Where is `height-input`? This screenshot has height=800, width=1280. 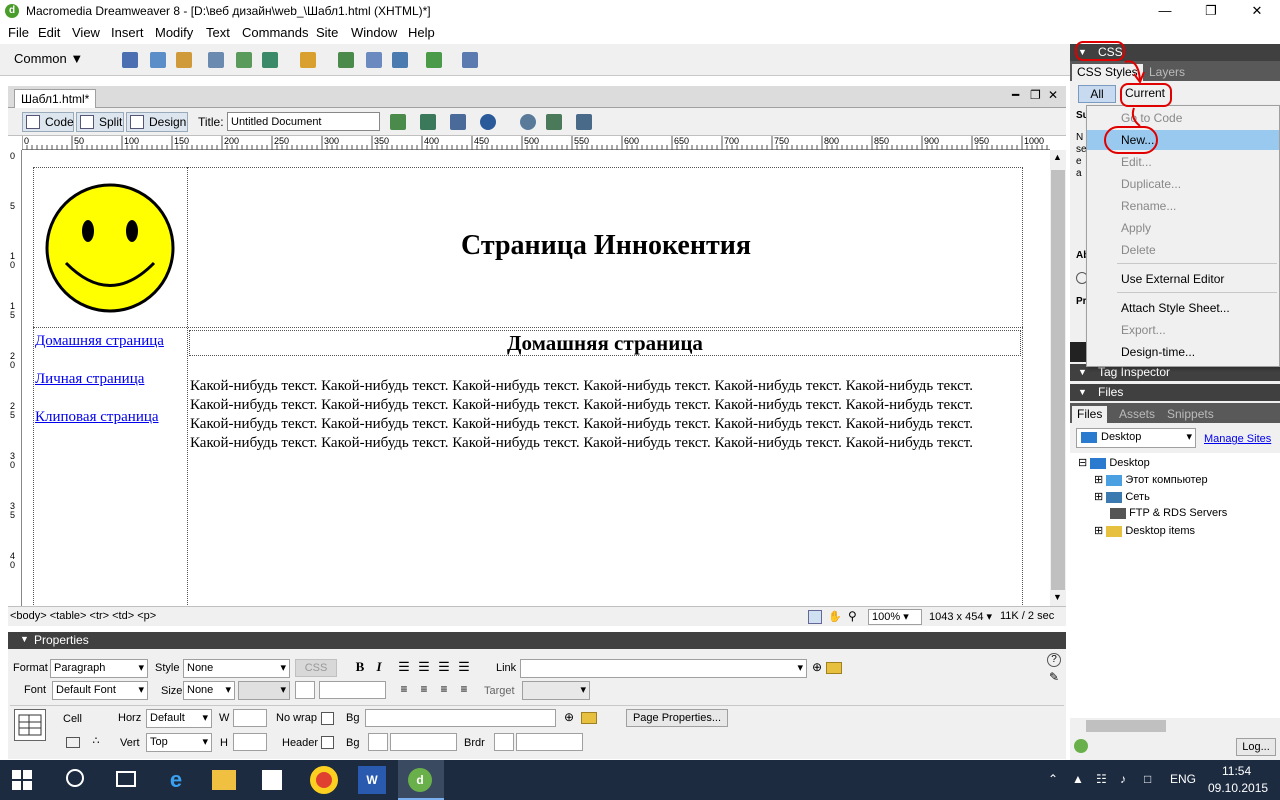
height-input is located at coordinates (250, 742).